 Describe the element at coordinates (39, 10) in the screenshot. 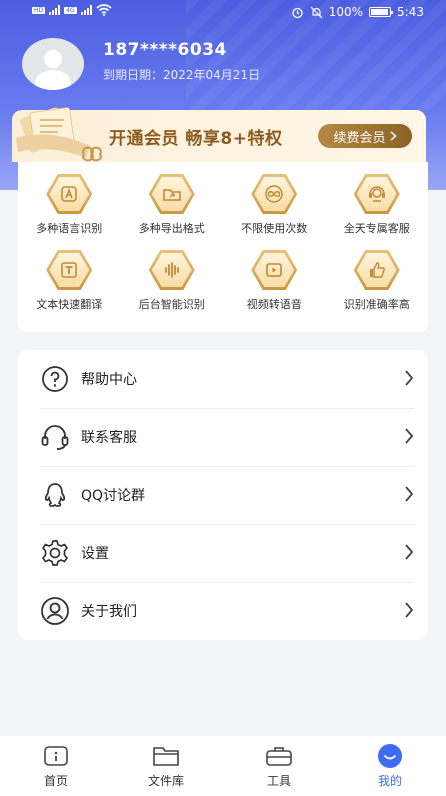

I see `network-tag-hd: HD` at that location.